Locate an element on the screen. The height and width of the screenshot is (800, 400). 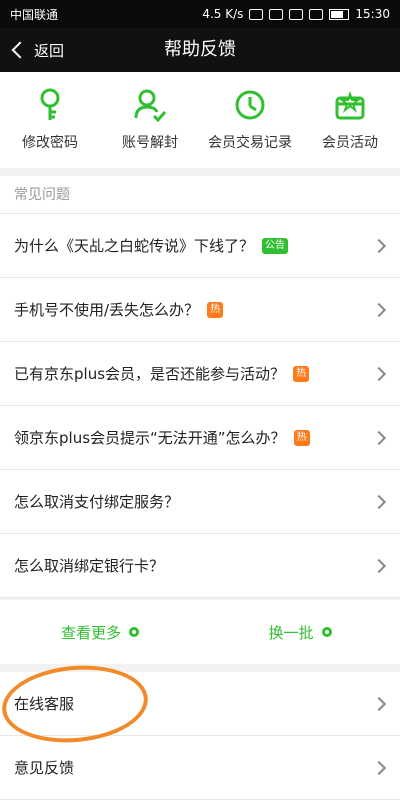
gift-icon is located at coordinates (350, 105).